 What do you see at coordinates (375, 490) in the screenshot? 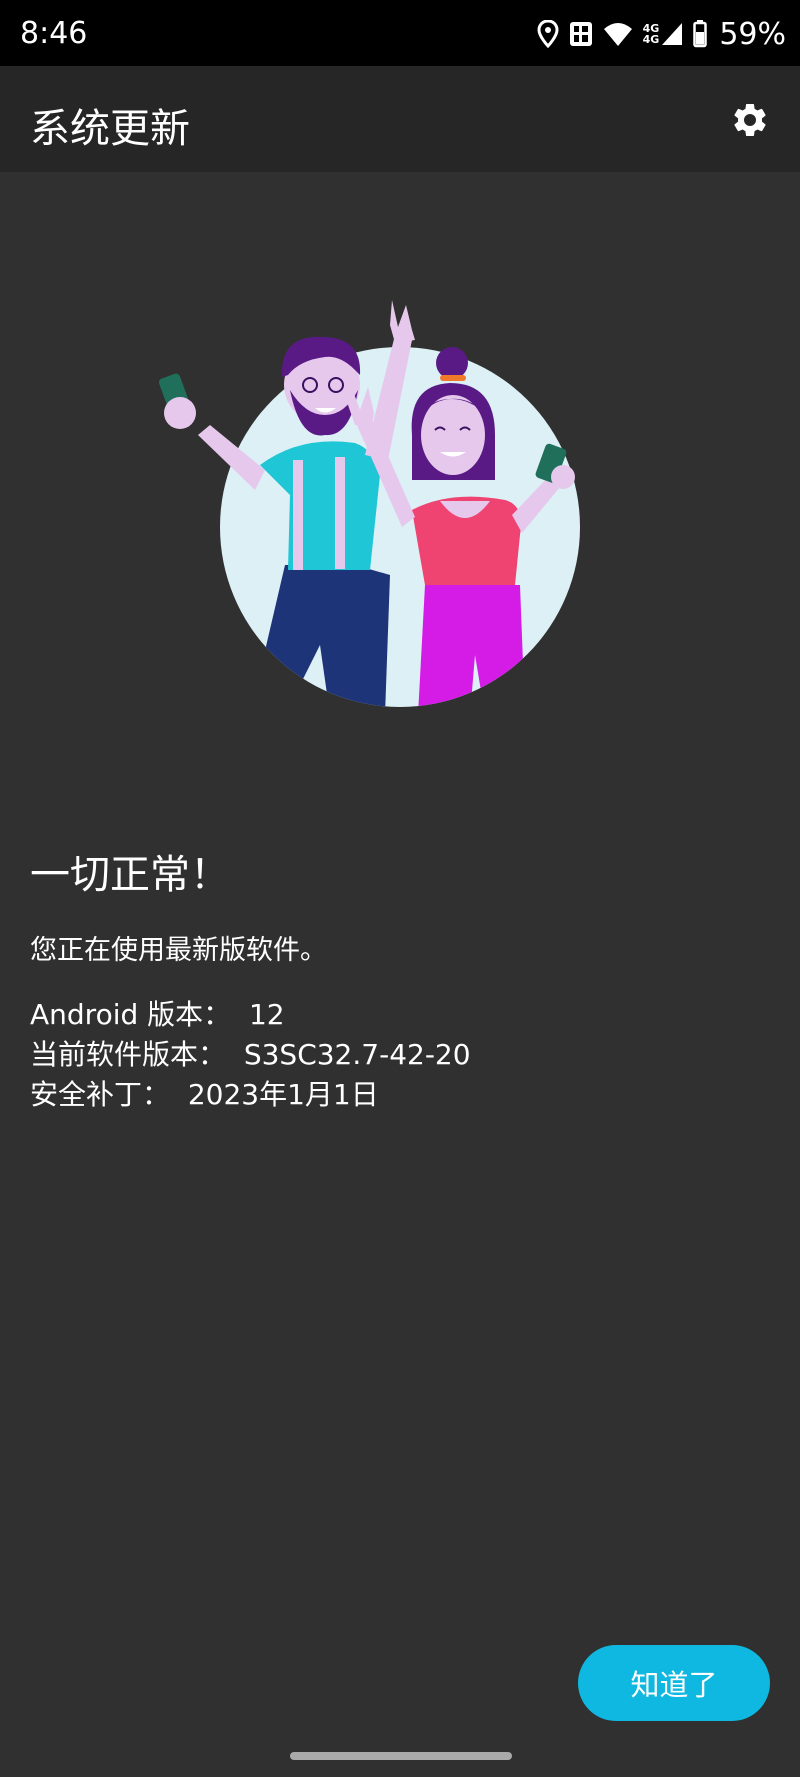
I see `celebration-illustration` at bounding box center [375, 490].